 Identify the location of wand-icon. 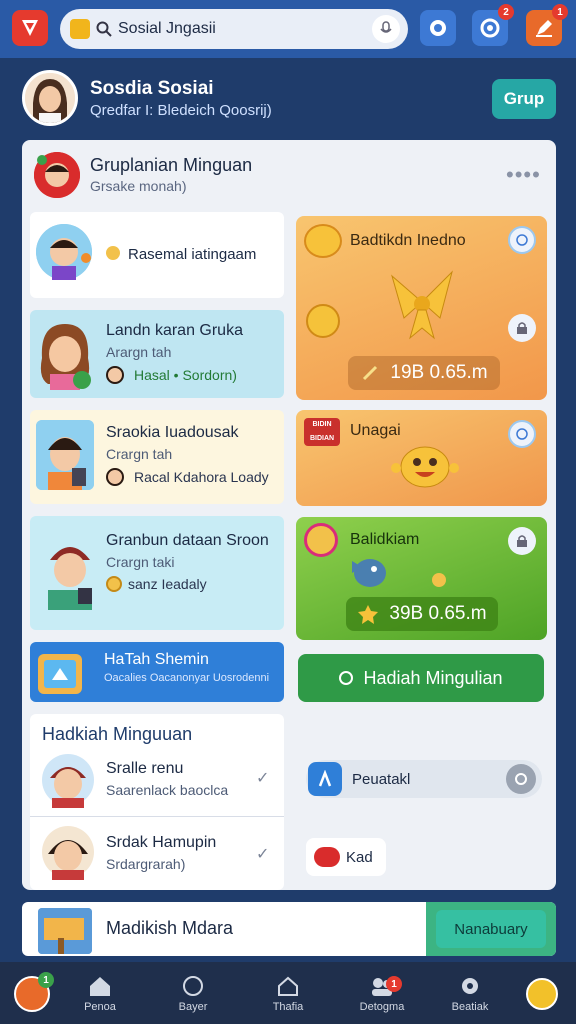
(370, 373).